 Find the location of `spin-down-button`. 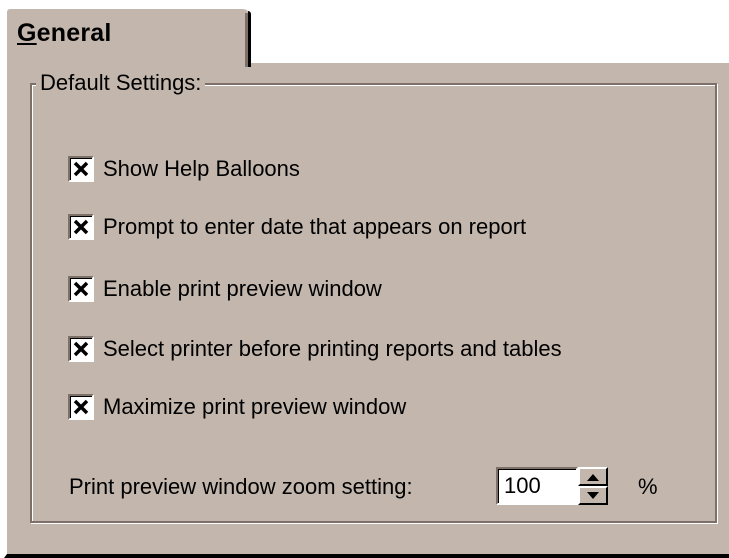

spin-down-button is located at coordinates (593, 495).